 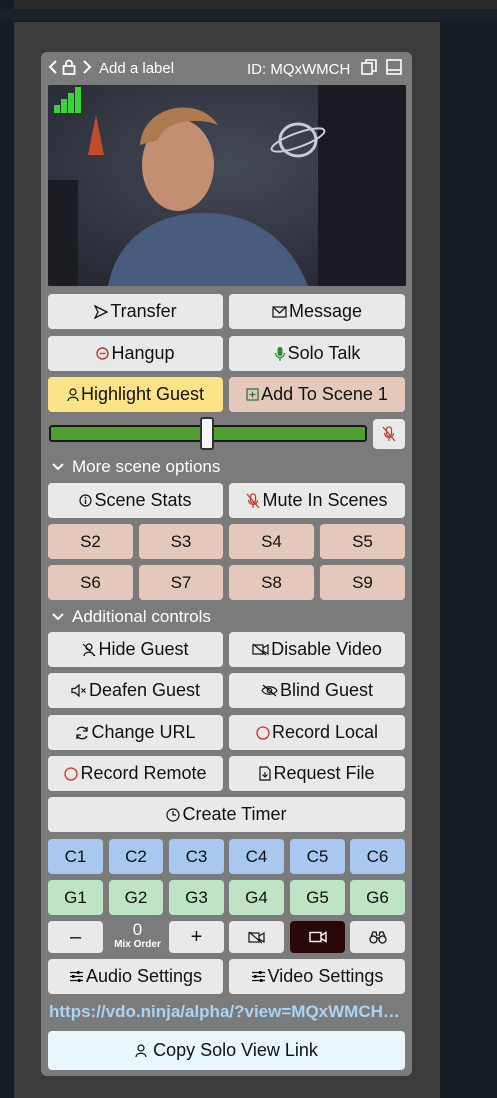 I want to click on plus-square-icon, so click(x=252, y=394).